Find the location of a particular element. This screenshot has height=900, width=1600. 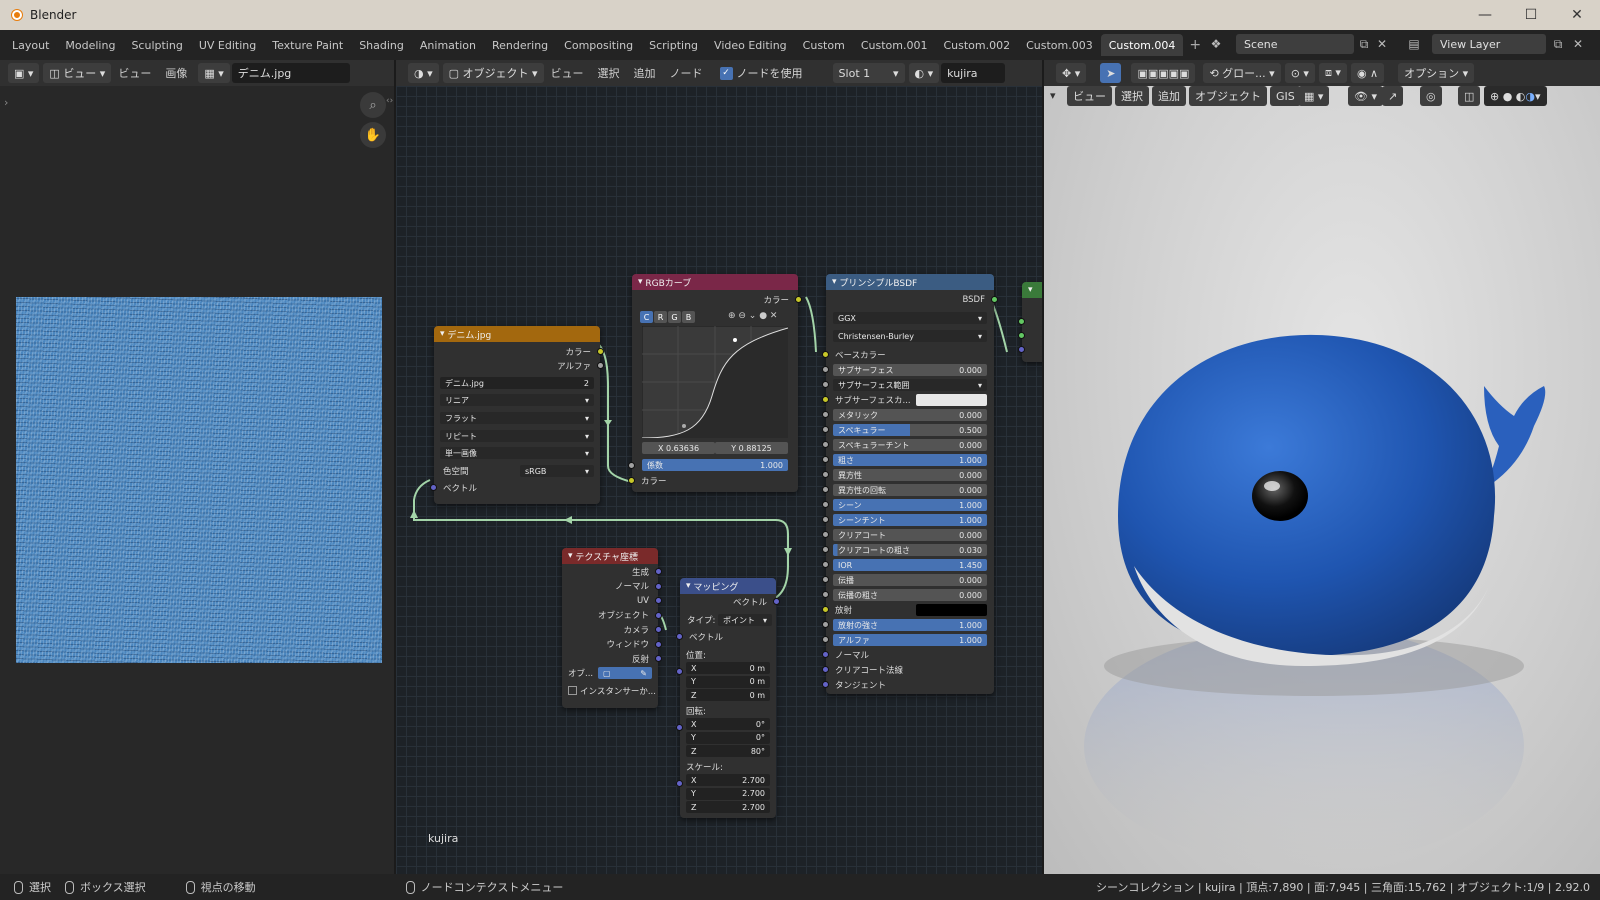

curve-channel-button: G is located at coordinates (674, 317).